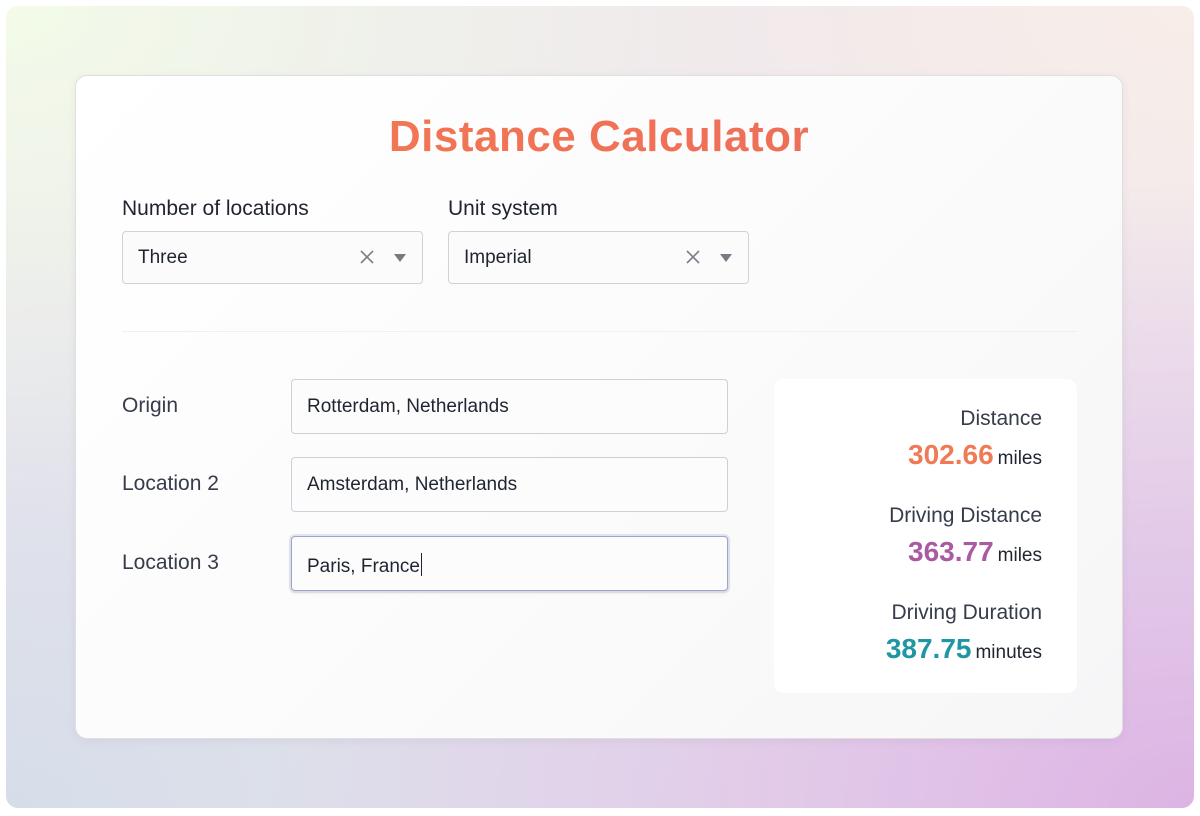 The height and width of the screenshot is (816, 1200). What do you see at coordinates (408, 406) in the screenshot?
I see `origin-input-value: Rotterdam, Netherlands` at bounding box center [408, 406].